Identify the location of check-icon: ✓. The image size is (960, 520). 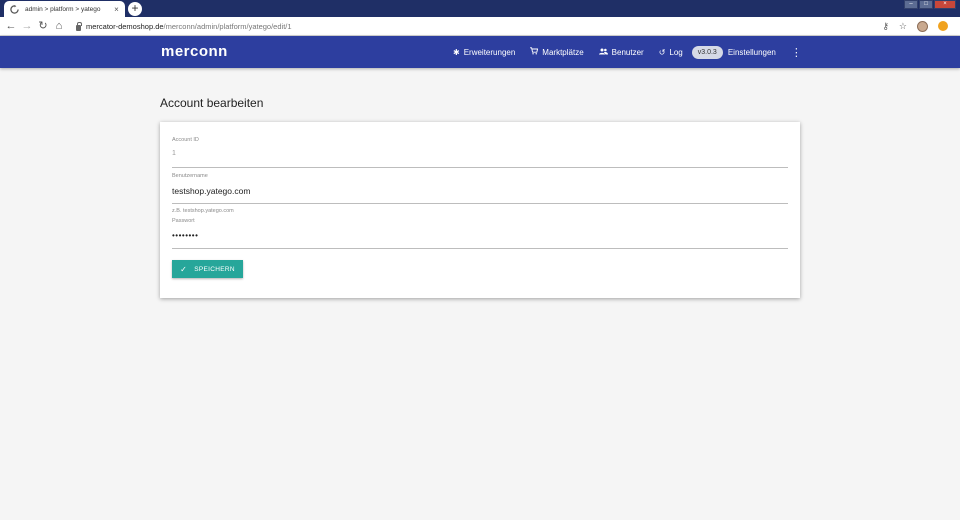
(184, 269).